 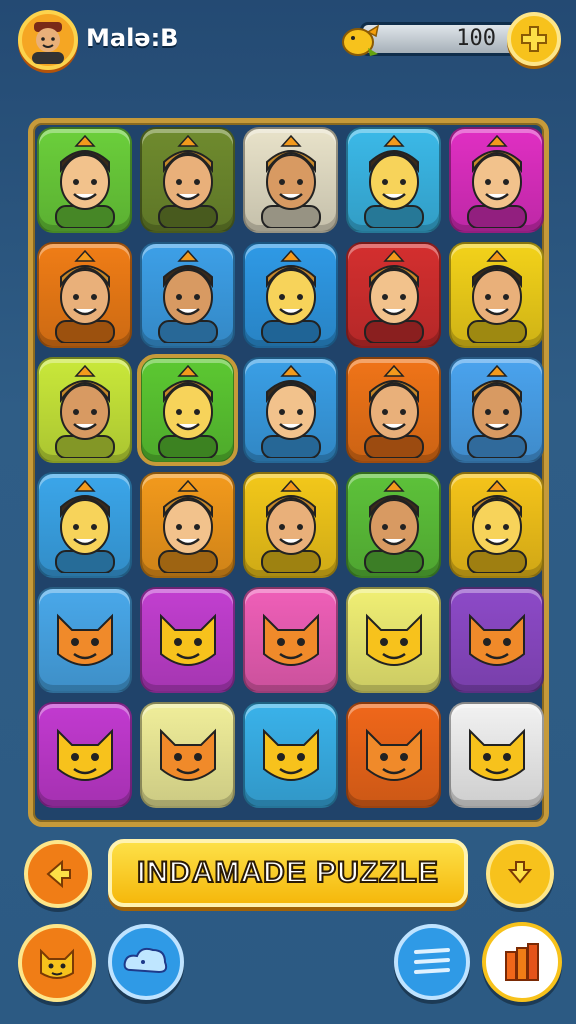 I want to click on elf-face-icon, so click(x=187, y=181).